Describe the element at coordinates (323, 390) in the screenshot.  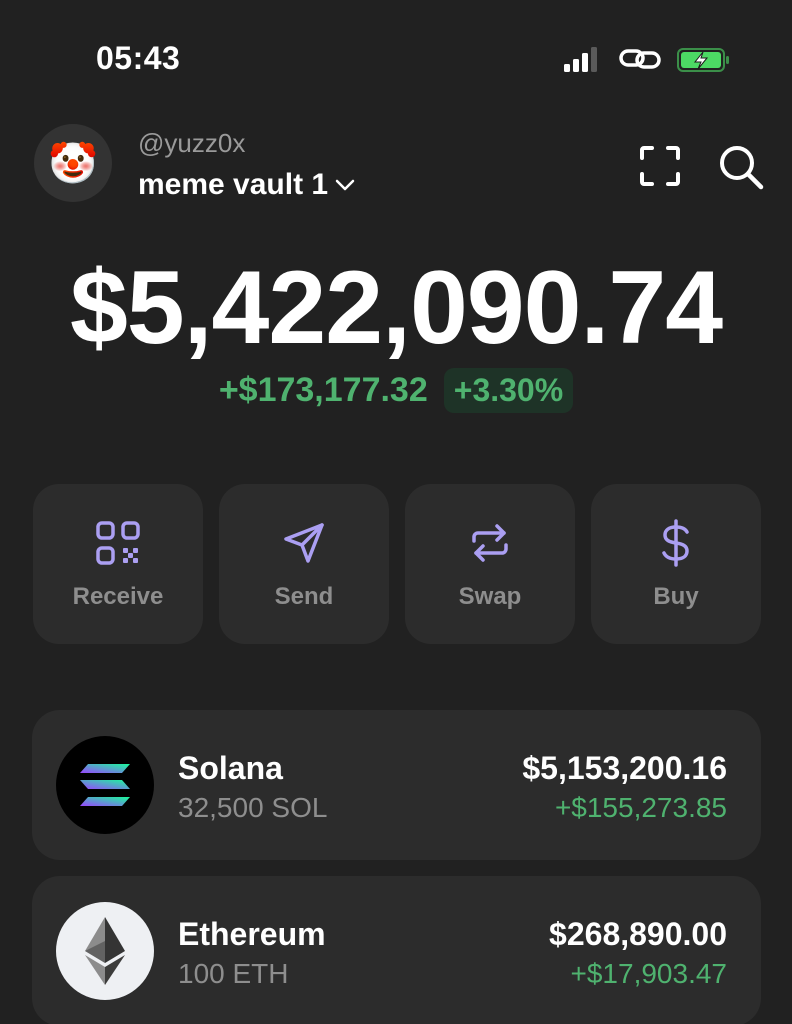
I see `change-amount: +$173,177.32` at that location.